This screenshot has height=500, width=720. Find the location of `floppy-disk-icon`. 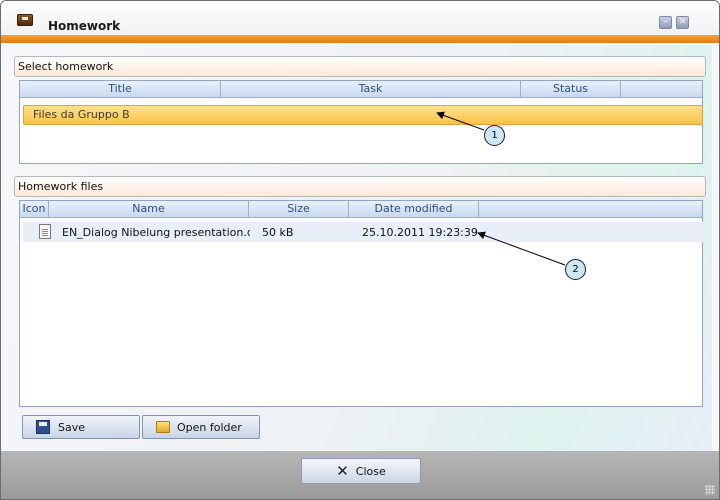

floppy-disk-icon is located at coordinates (43, 427).